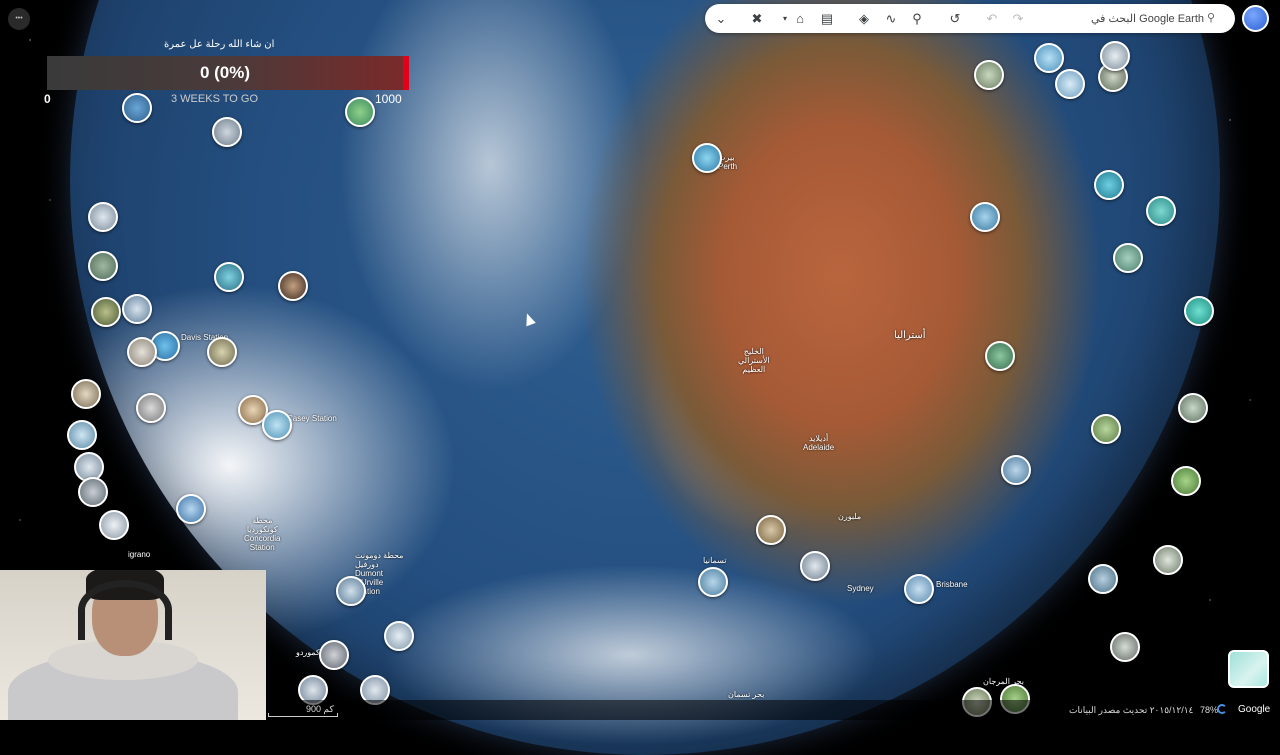 Image resolution: width=1280 pixels, height=755 pixels. Describe the element at coordinates (1131, 710) in the screenshot. I see `data-source-date: ٢٠١٥/١٢/١٤ تحديث مصدر البيانات` at that location.